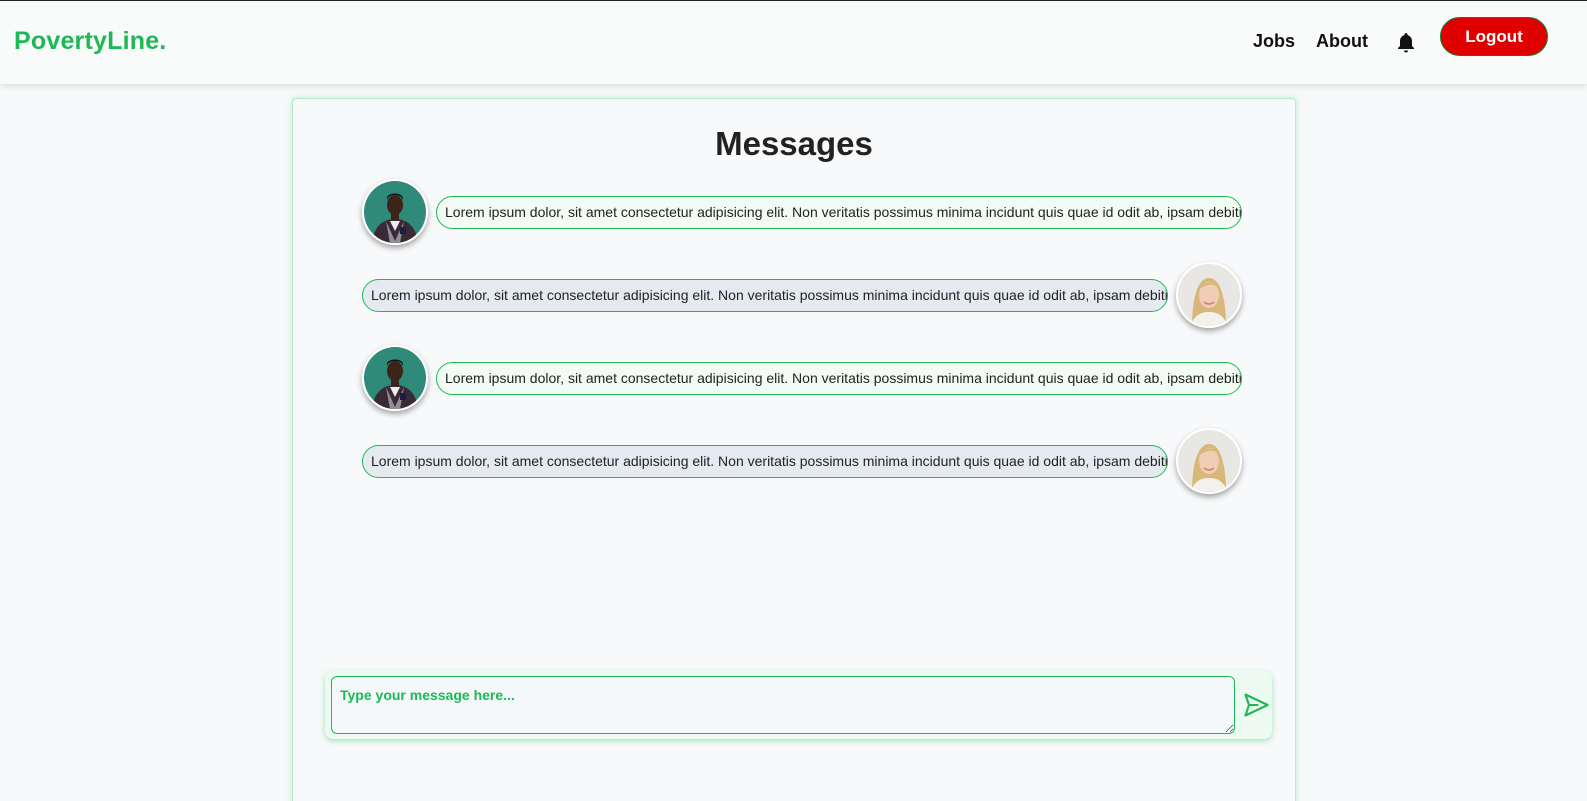 This screenshot has width=1587, height=801. I want to click on page-title: Messages, so click(794, 143).